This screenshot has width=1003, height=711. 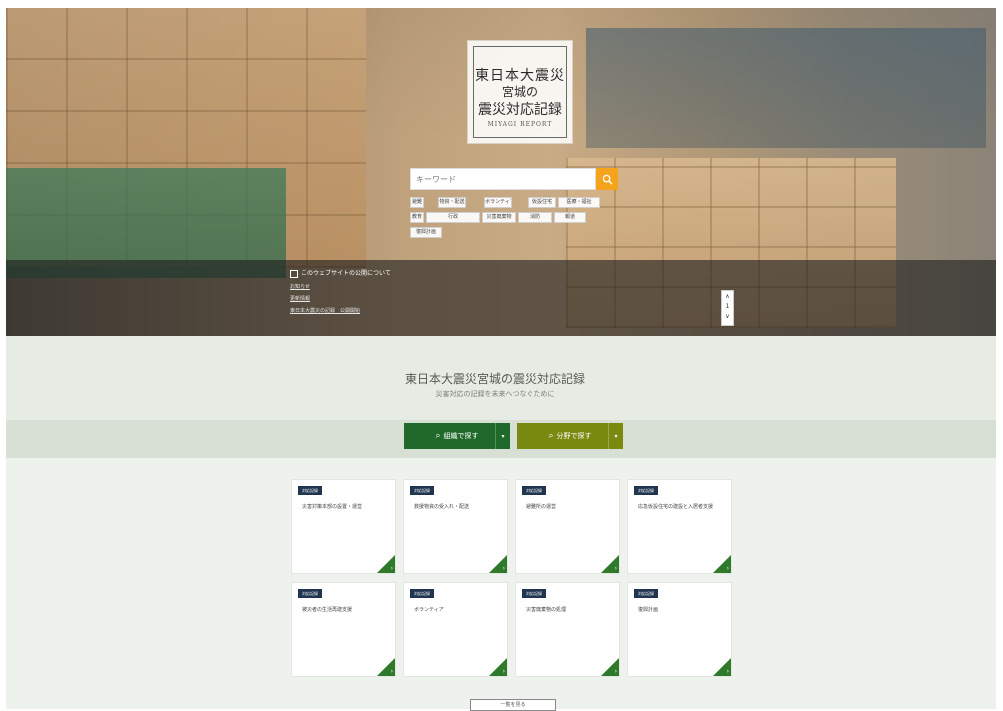 What do you see at coordinates (327, 610) in the screenshot?
I see `card-title: 被災者の生活再建支援` at bounding box center [327, 610].